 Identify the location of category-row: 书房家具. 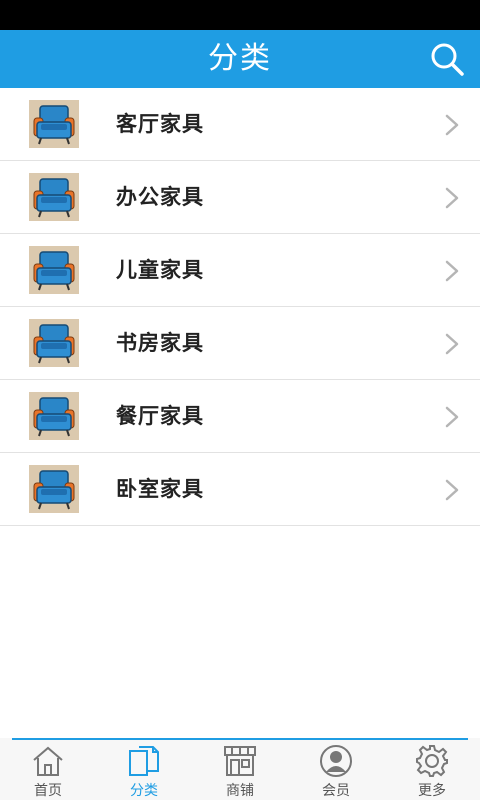
(240, 343).